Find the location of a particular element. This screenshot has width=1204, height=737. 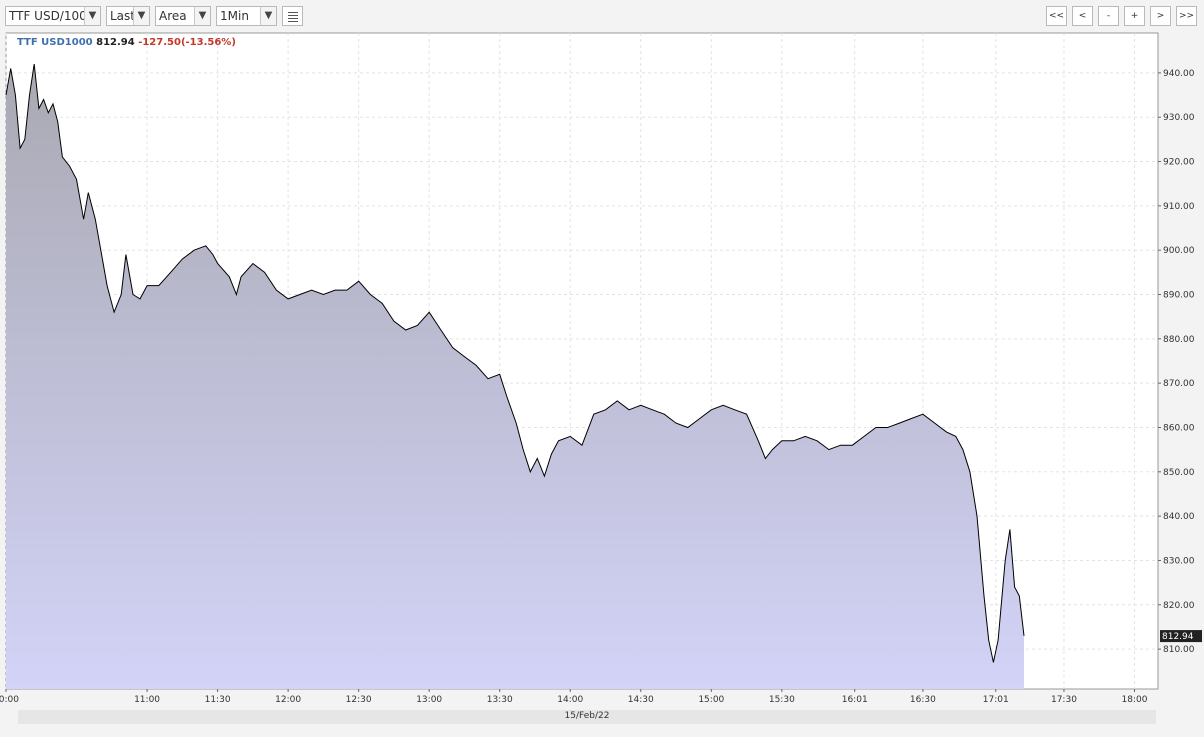

x-tick-label: 15:00 is located at coordinates (711, 700).